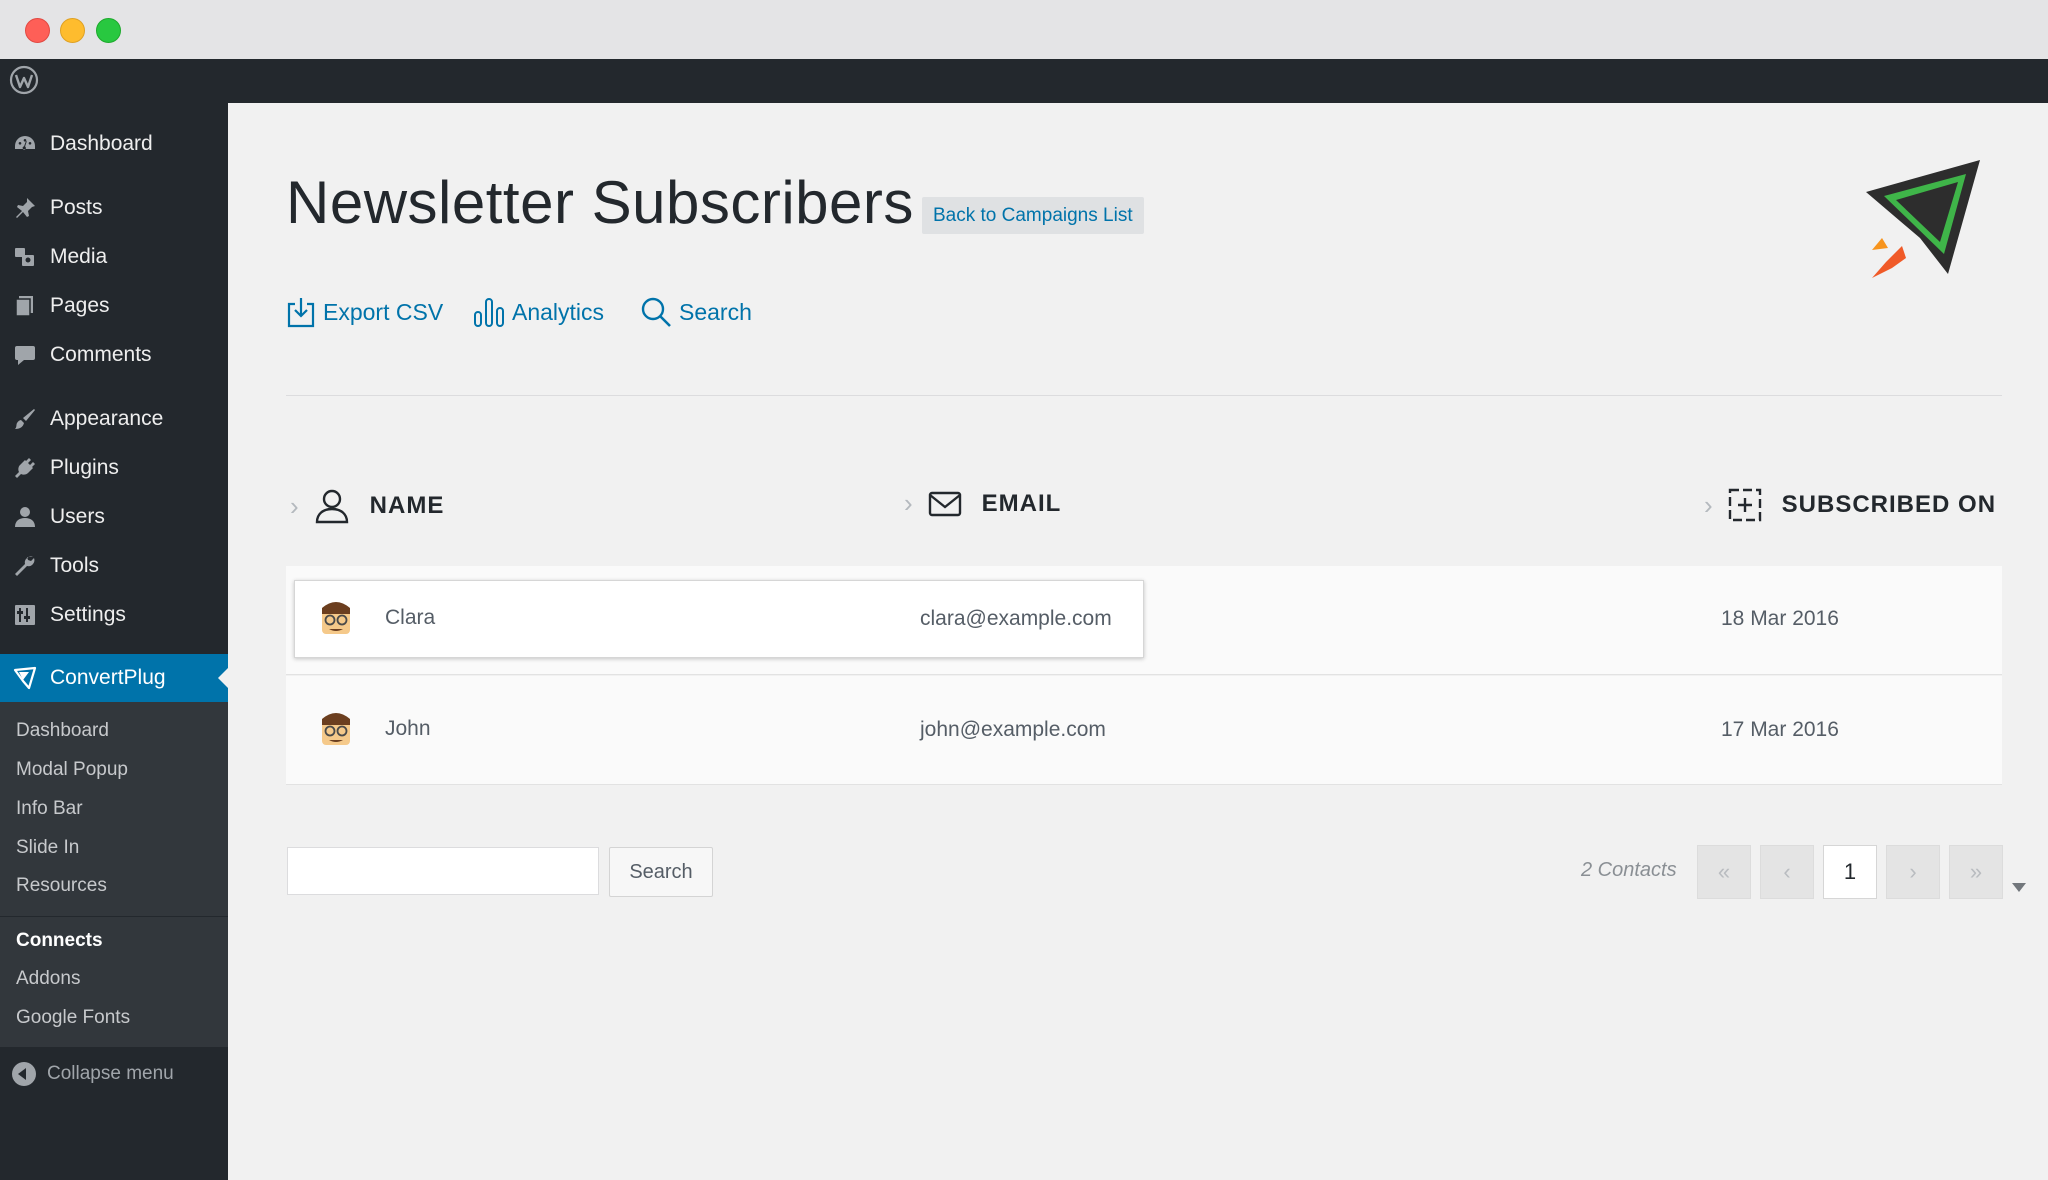  Describe the element at coordinates (600, 202) in the screenshot. I see `page-title: Newsletter Subscribers` at that location.